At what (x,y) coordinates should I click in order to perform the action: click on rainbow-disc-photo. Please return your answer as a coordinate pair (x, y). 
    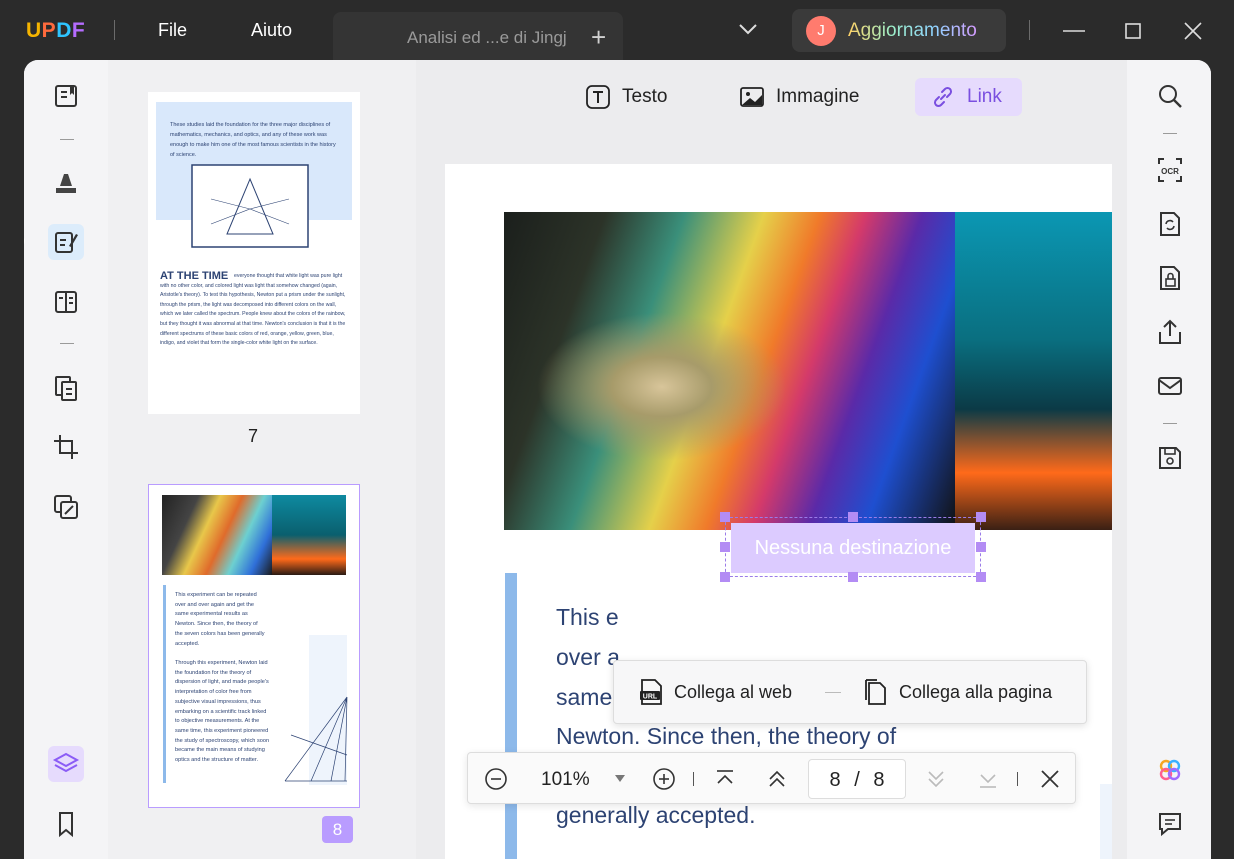
    Looking at the image, I should click on (729, 371).